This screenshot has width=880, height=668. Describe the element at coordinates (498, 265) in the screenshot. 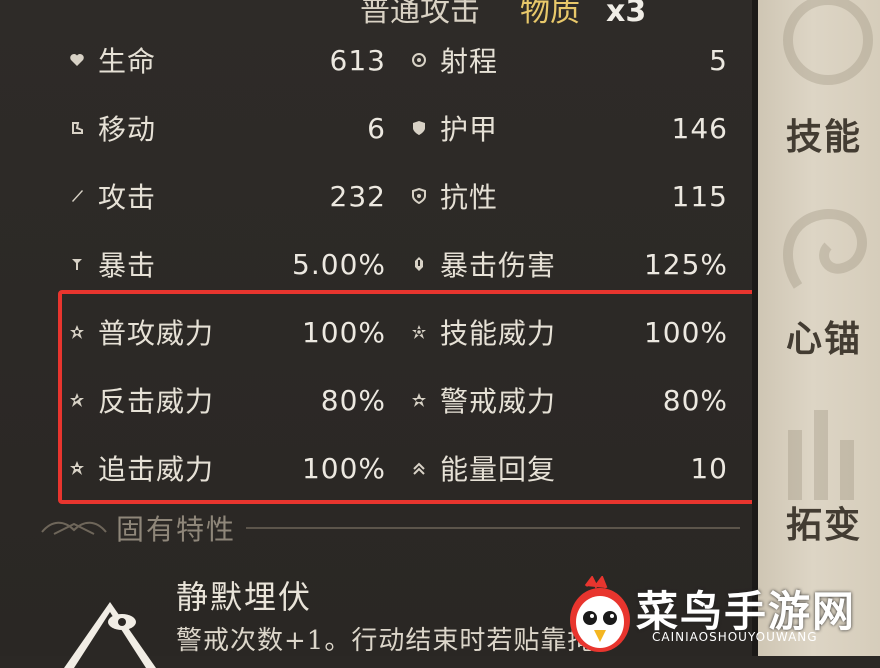

I see `stat-label: 暴击伤害` at that location.